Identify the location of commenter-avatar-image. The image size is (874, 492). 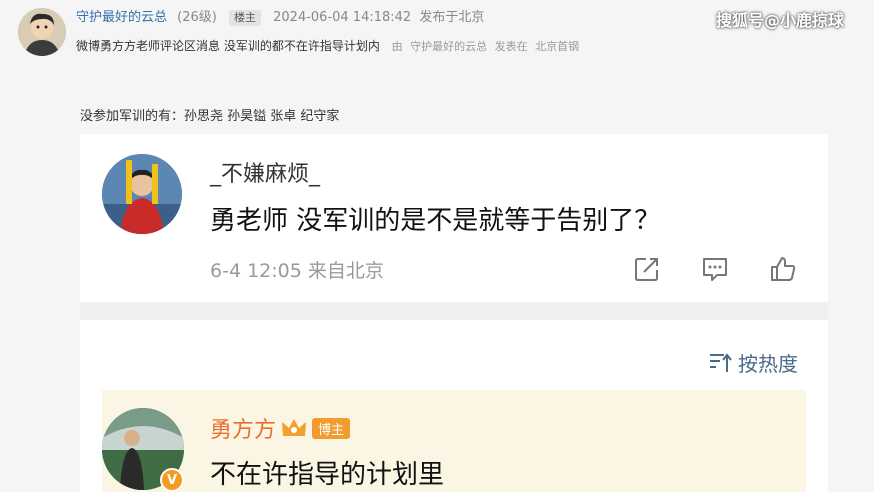
(142, 194).